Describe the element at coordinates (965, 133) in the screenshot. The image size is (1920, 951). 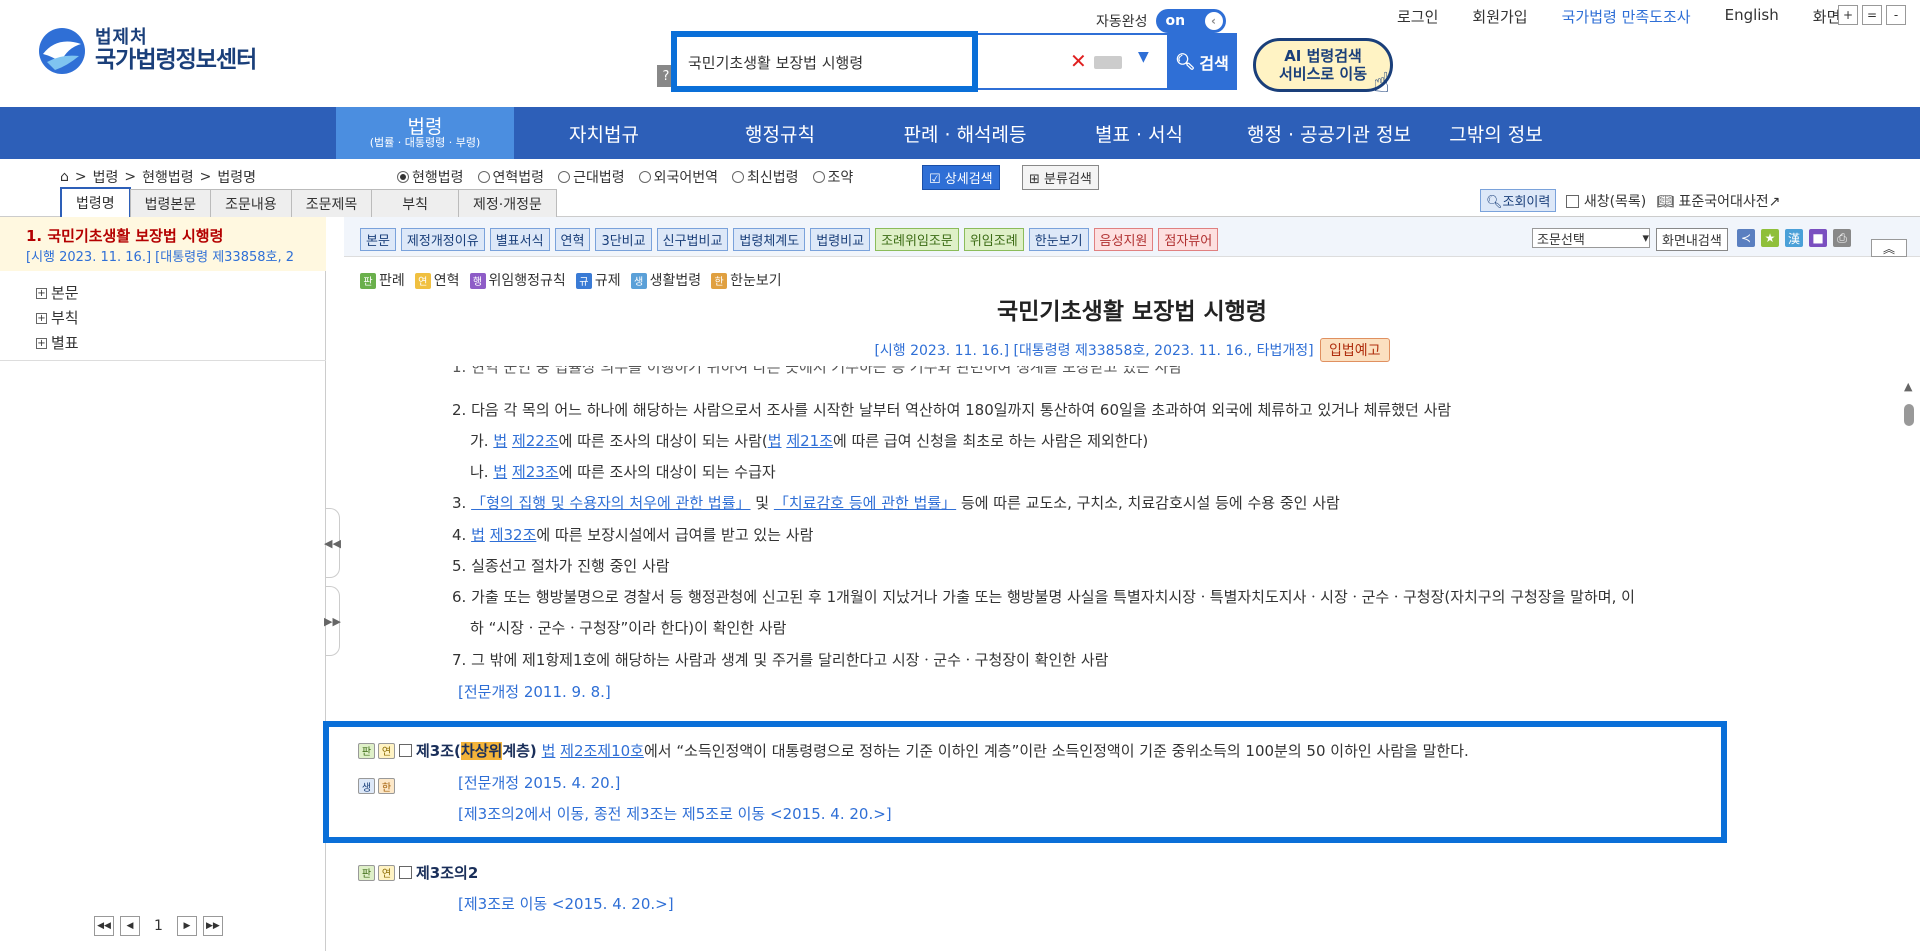
I see `nav-item-precedent: 판례 · 해석례등` at that location.